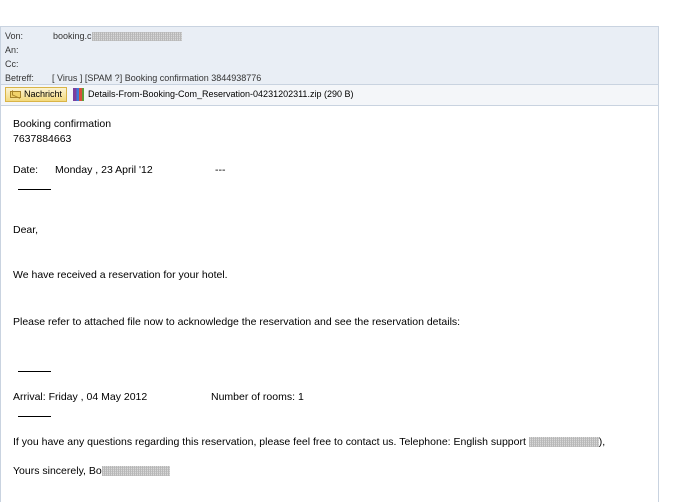 This screenshot has height=502, width=690. I want to click on date-value: Monday , 23 April '12, so click(104, 170).